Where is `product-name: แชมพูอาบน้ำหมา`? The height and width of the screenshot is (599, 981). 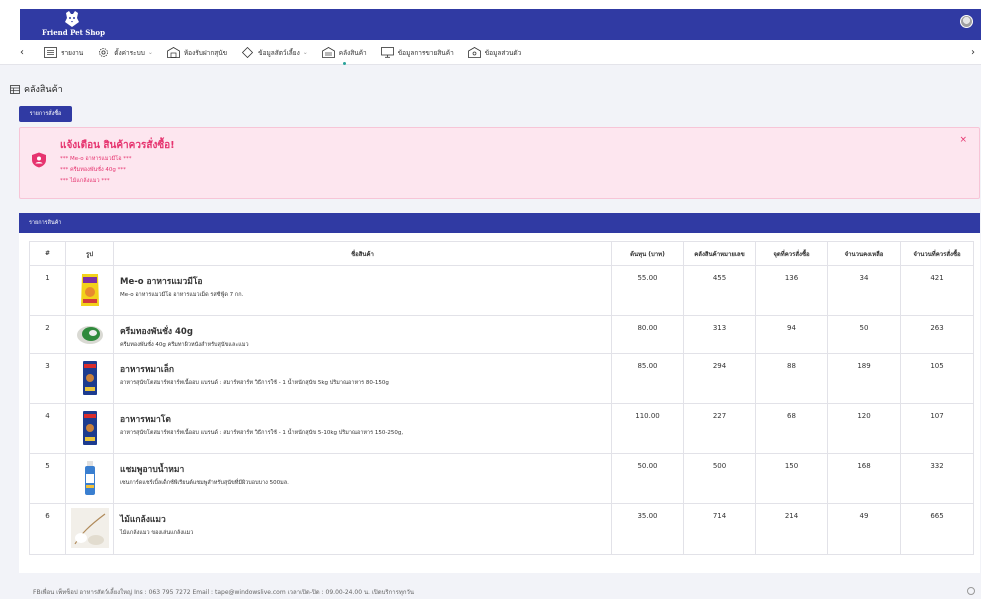
product-name: แชมพูอาบน้ำหมา is located at coordinates (152, 470).